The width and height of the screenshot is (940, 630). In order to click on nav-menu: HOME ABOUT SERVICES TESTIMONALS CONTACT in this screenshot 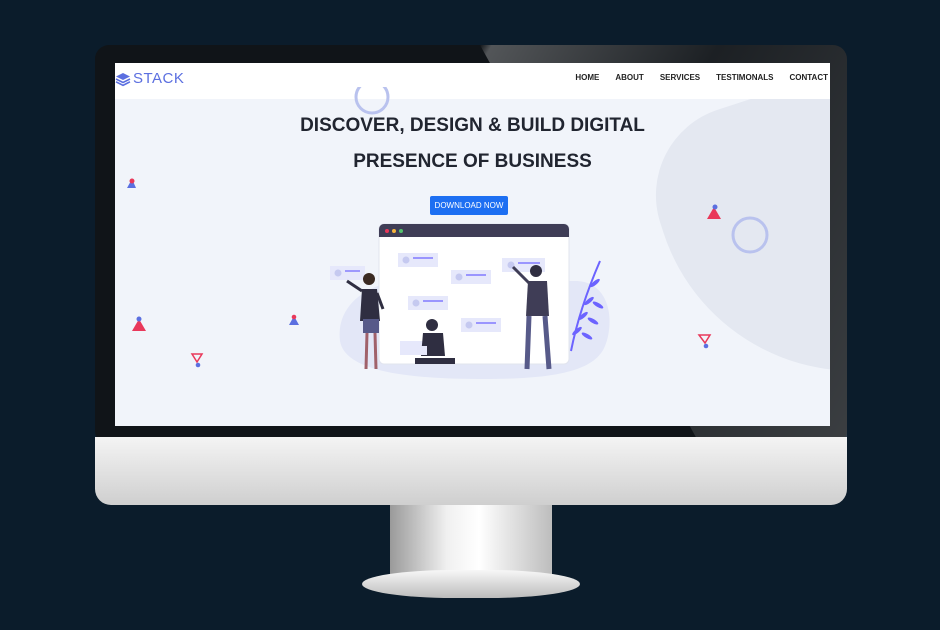, I will do `click(693, 77)`.